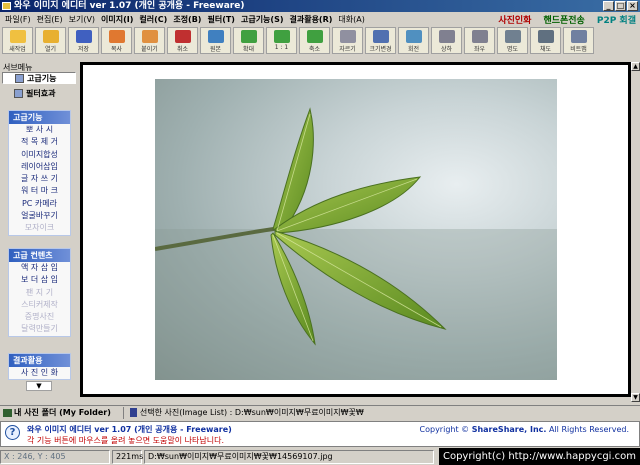 This screenshot has width=640, height=465. Describe the element at coordinates (153, 19) in the screenshot. I see `menu-color: 컬러(C)` at that location.